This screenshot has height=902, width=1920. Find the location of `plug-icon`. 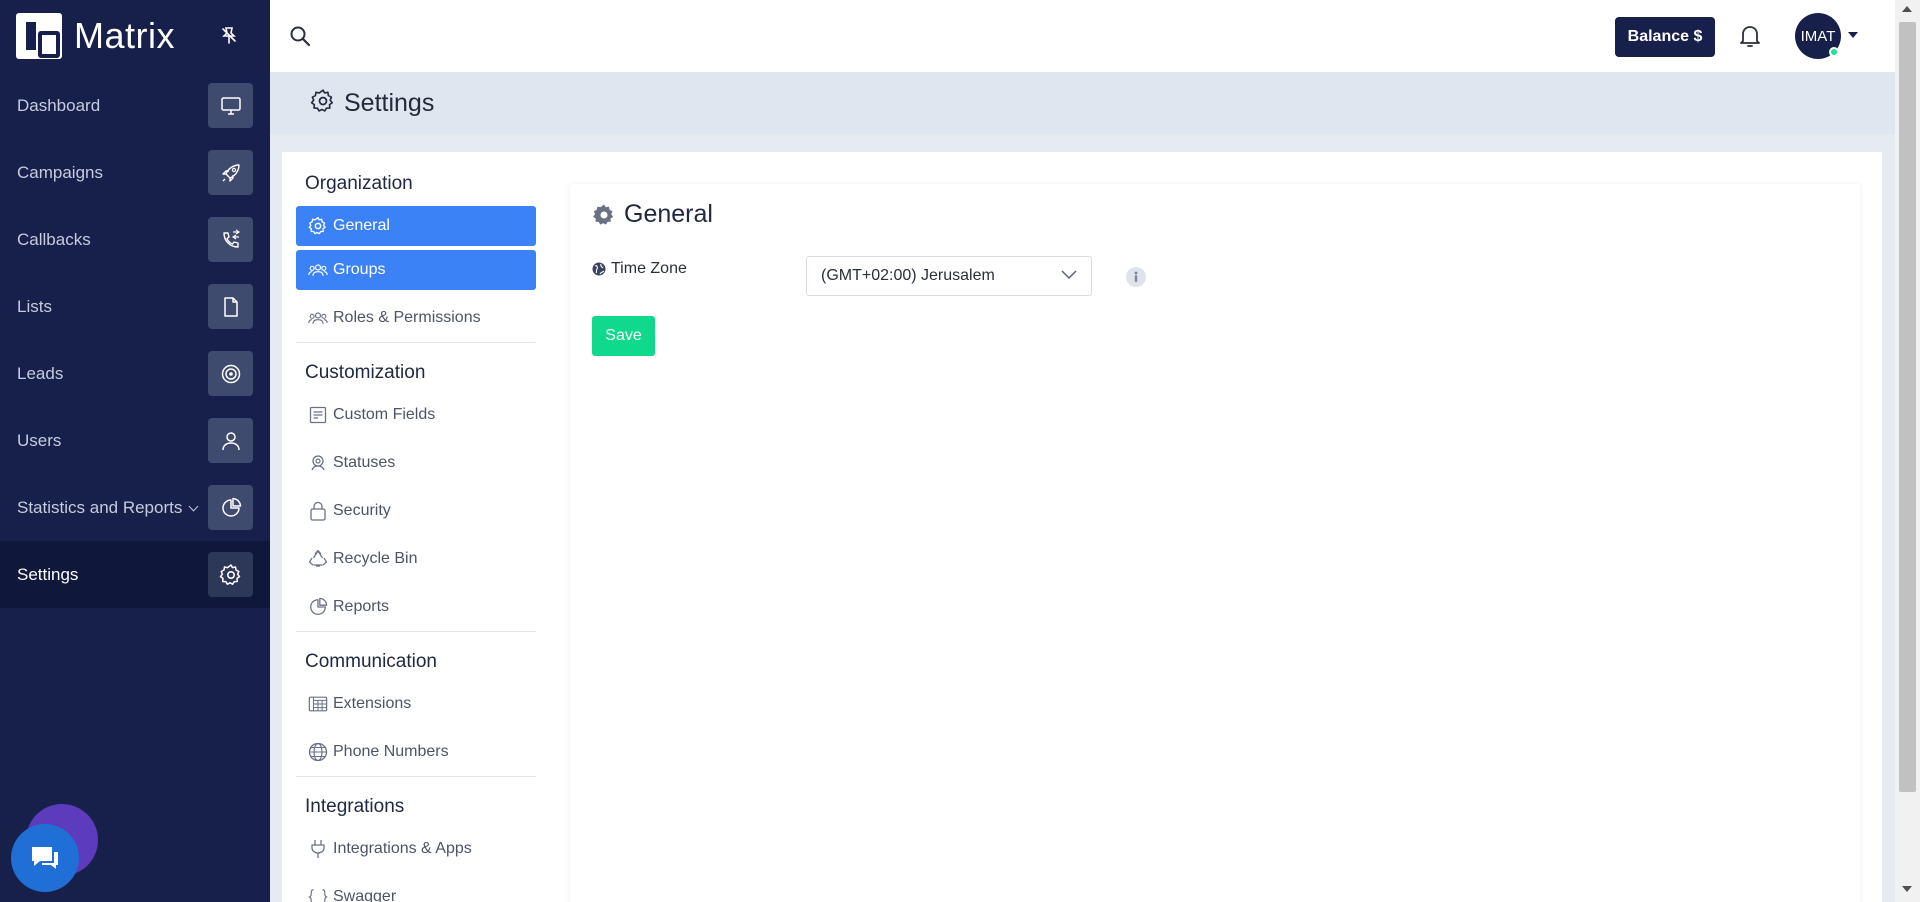

plug-icon is located at coordinates (318, 849).